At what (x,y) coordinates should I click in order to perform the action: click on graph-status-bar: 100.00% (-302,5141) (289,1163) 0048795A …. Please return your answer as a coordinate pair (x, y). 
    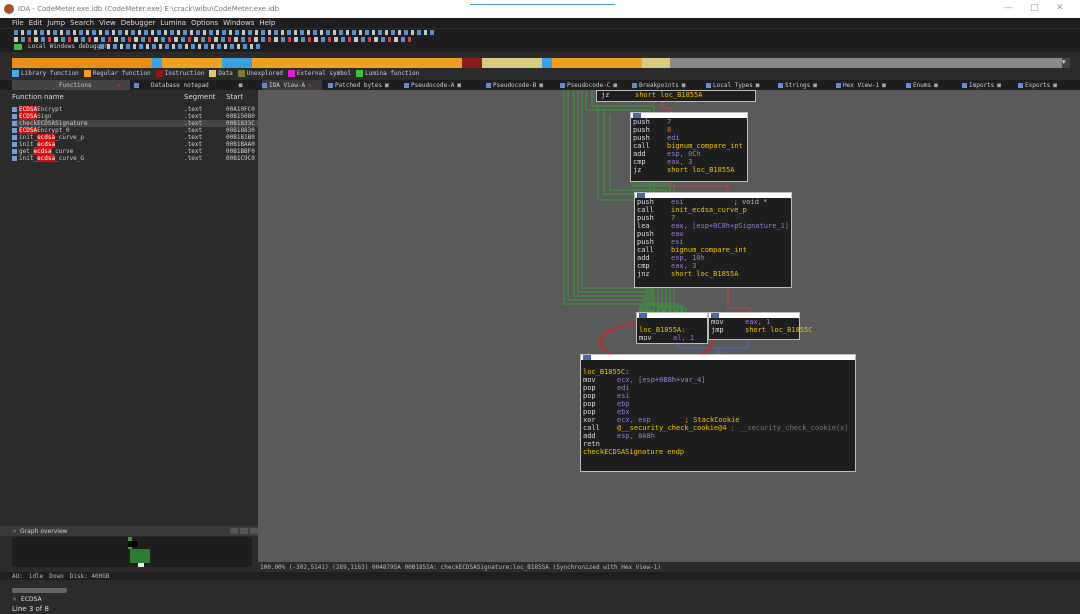
    Looking at the image, I should click on (669, 567).